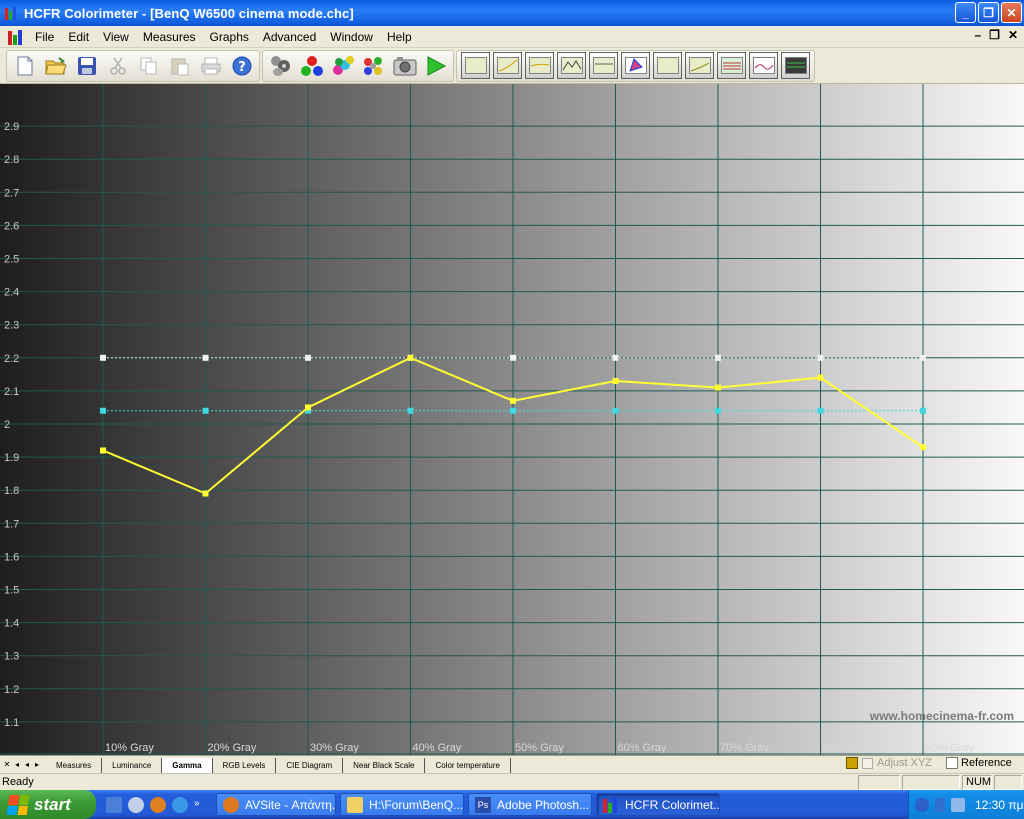  I want to click on reference-checkbox, so click(952, 763).